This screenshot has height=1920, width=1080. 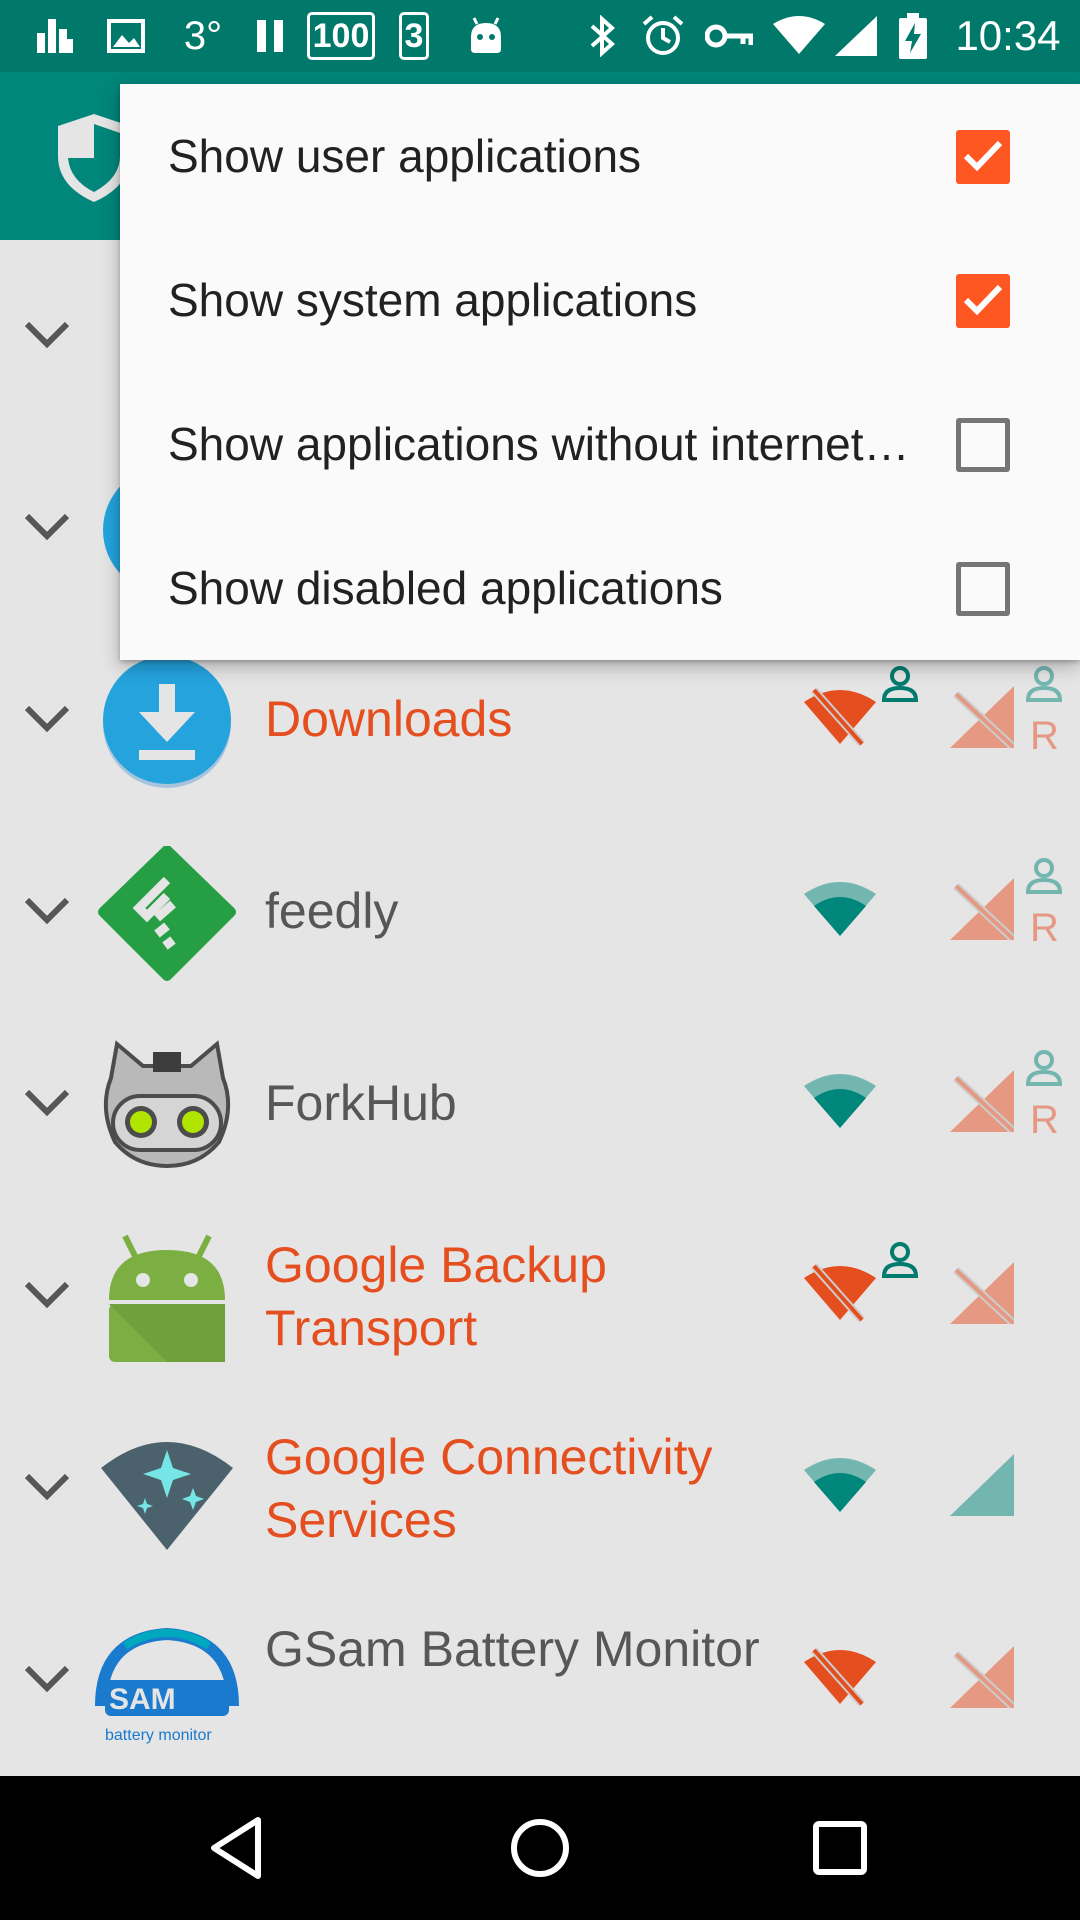 What do you see at coordinates (729, 36) in the screenshot?
I see `vpn-key-icon` at bounding box center [729, 36].